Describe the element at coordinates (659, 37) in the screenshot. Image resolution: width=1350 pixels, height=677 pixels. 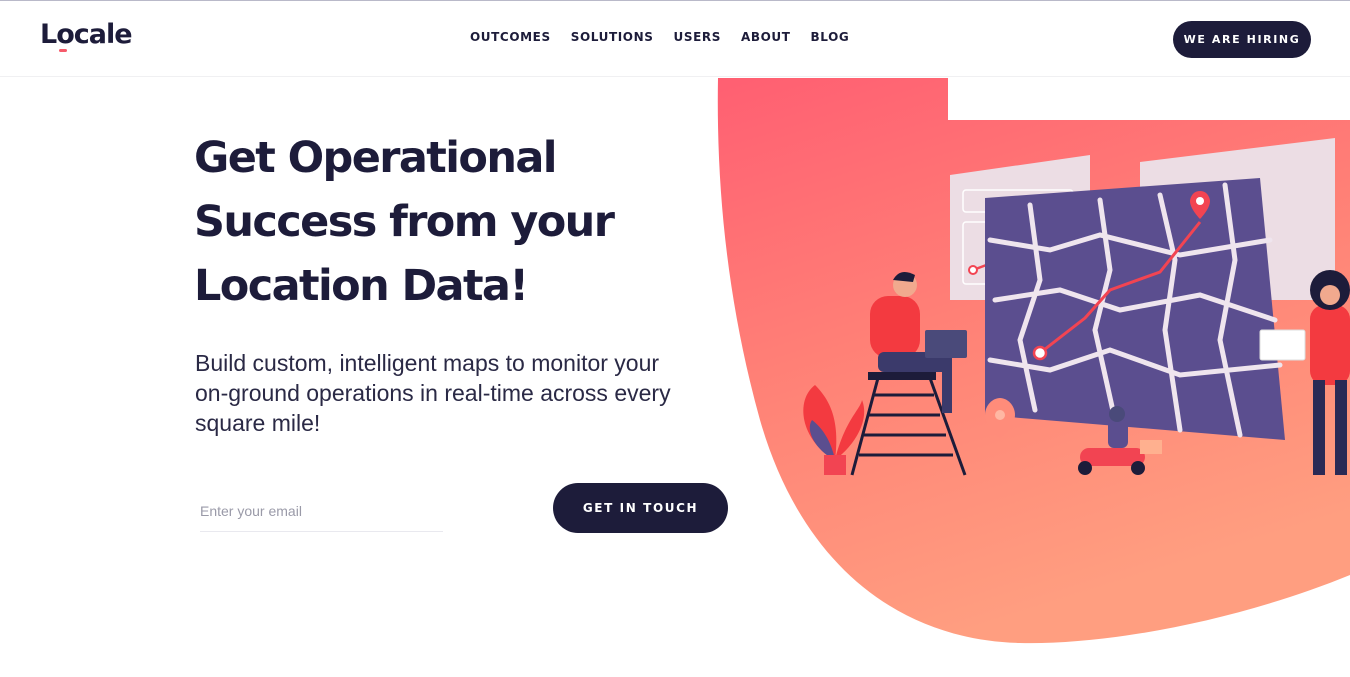
I see `main-nav: OUTCOMES SOLUTIONS USERS ABOUT BLOG` at that location.